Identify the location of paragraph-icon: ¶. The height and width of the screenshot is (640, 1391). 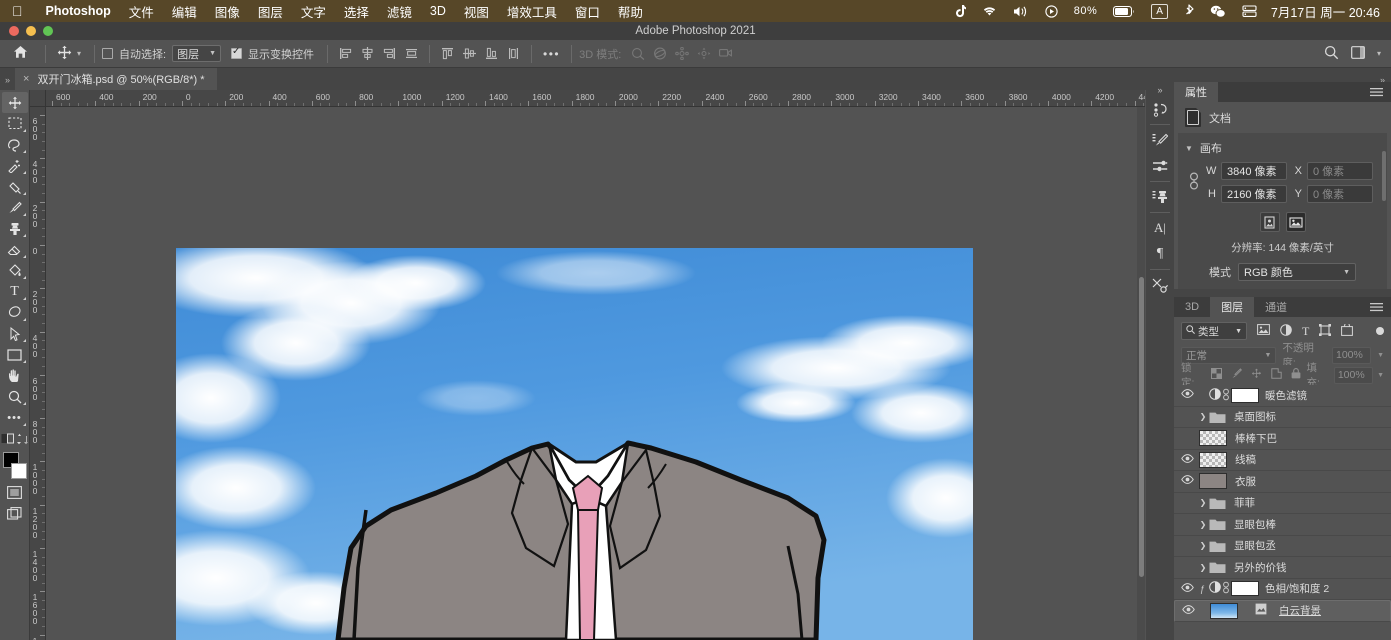
(1160, 254).